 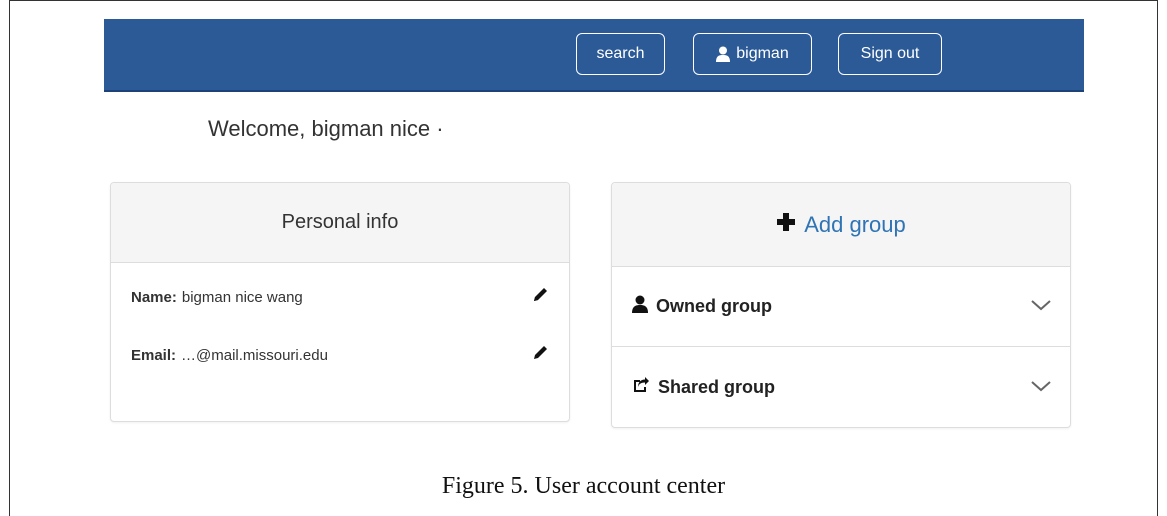 I want to click on top-navbar: search bigman Sign out, so click(x=594, y=55).